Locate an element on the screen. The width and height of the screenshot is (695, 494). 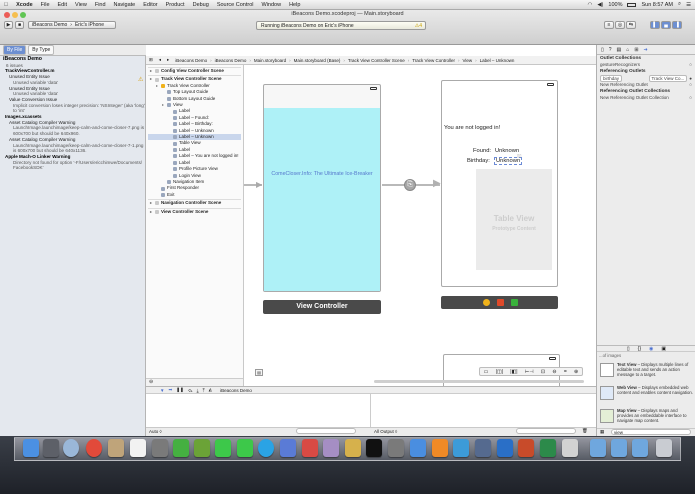
console-filter-input is located at coordinates (546, 431).